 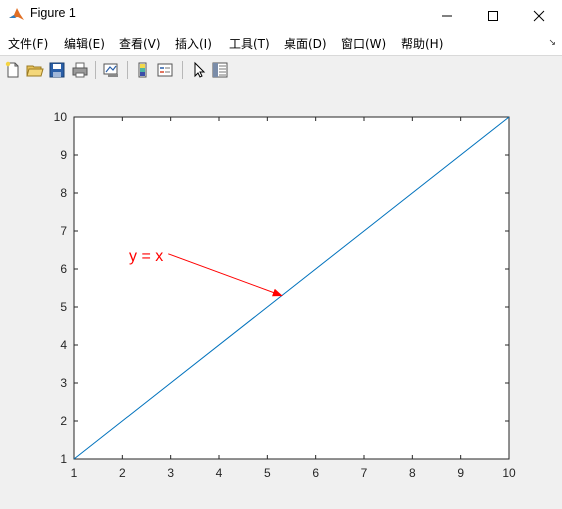 What do you see at coordinates (460, 473) in the screenshot?
I see `x-tick-label: 9` at bounding box center [460, 473].